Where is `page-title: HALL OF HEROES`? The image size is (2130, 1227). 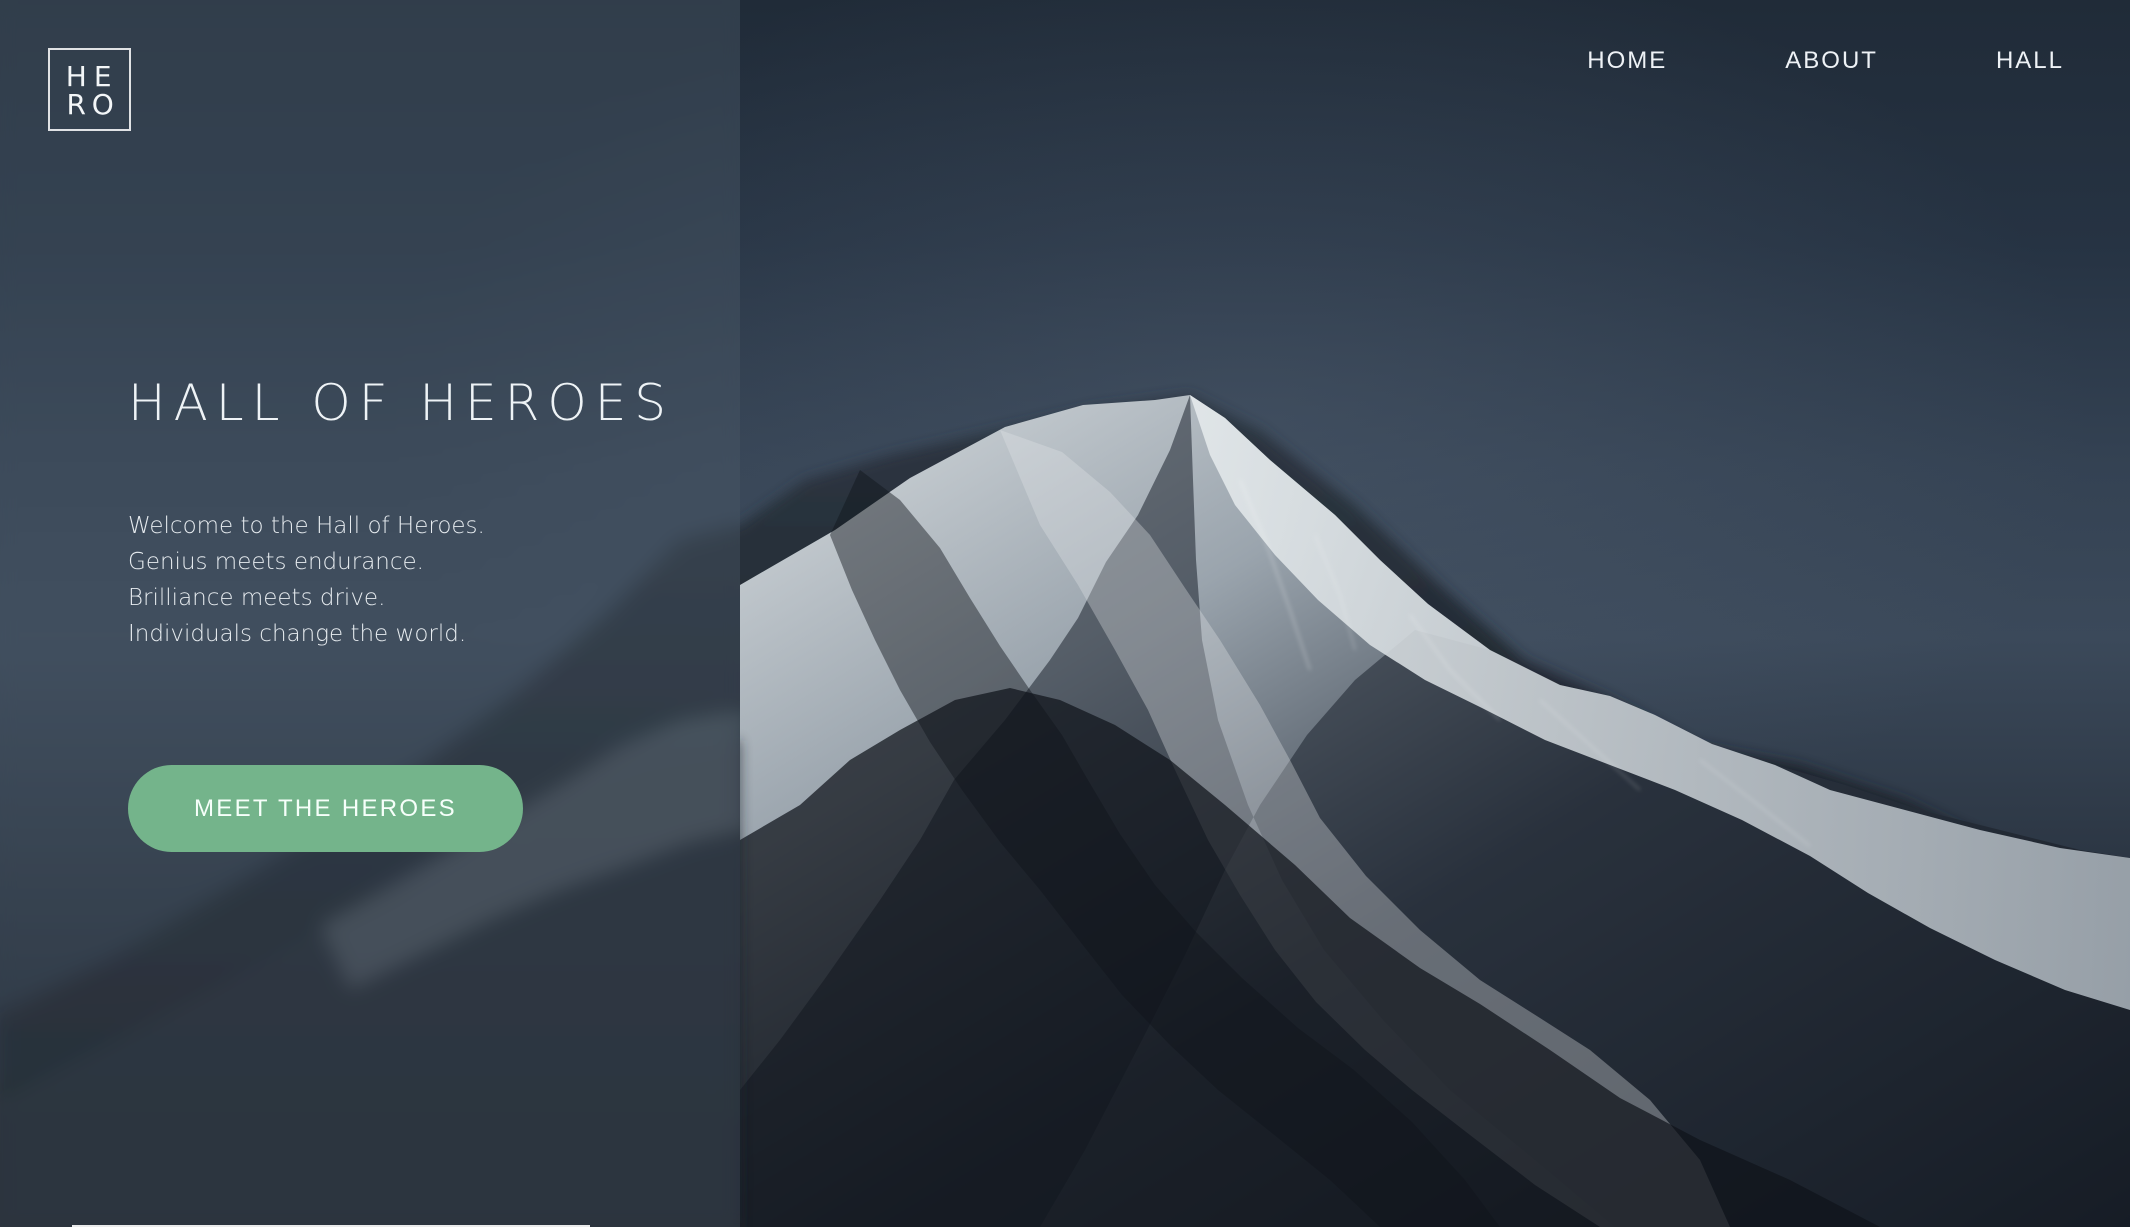 page-title: HALL OF HEROES is located at coordinates (401, 403).